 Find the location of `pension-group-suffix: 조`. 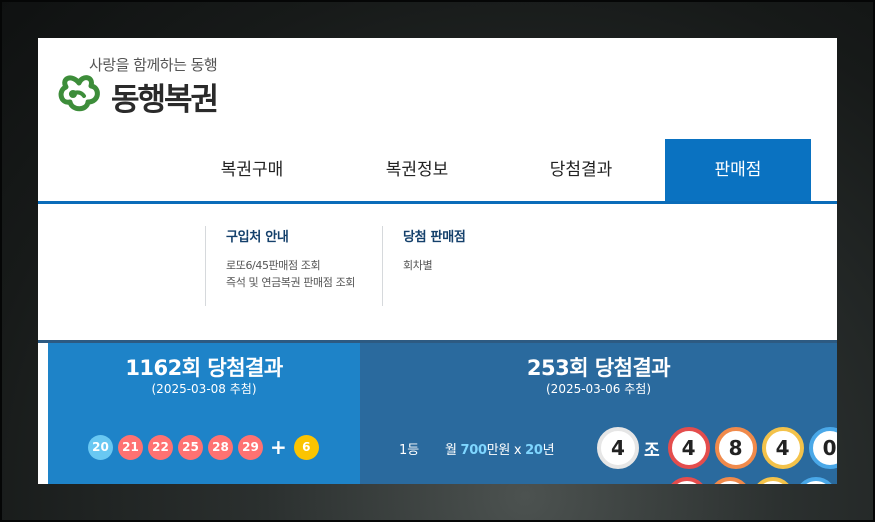

pension-group-suffix: 조 is located at coordinates (652, 450).